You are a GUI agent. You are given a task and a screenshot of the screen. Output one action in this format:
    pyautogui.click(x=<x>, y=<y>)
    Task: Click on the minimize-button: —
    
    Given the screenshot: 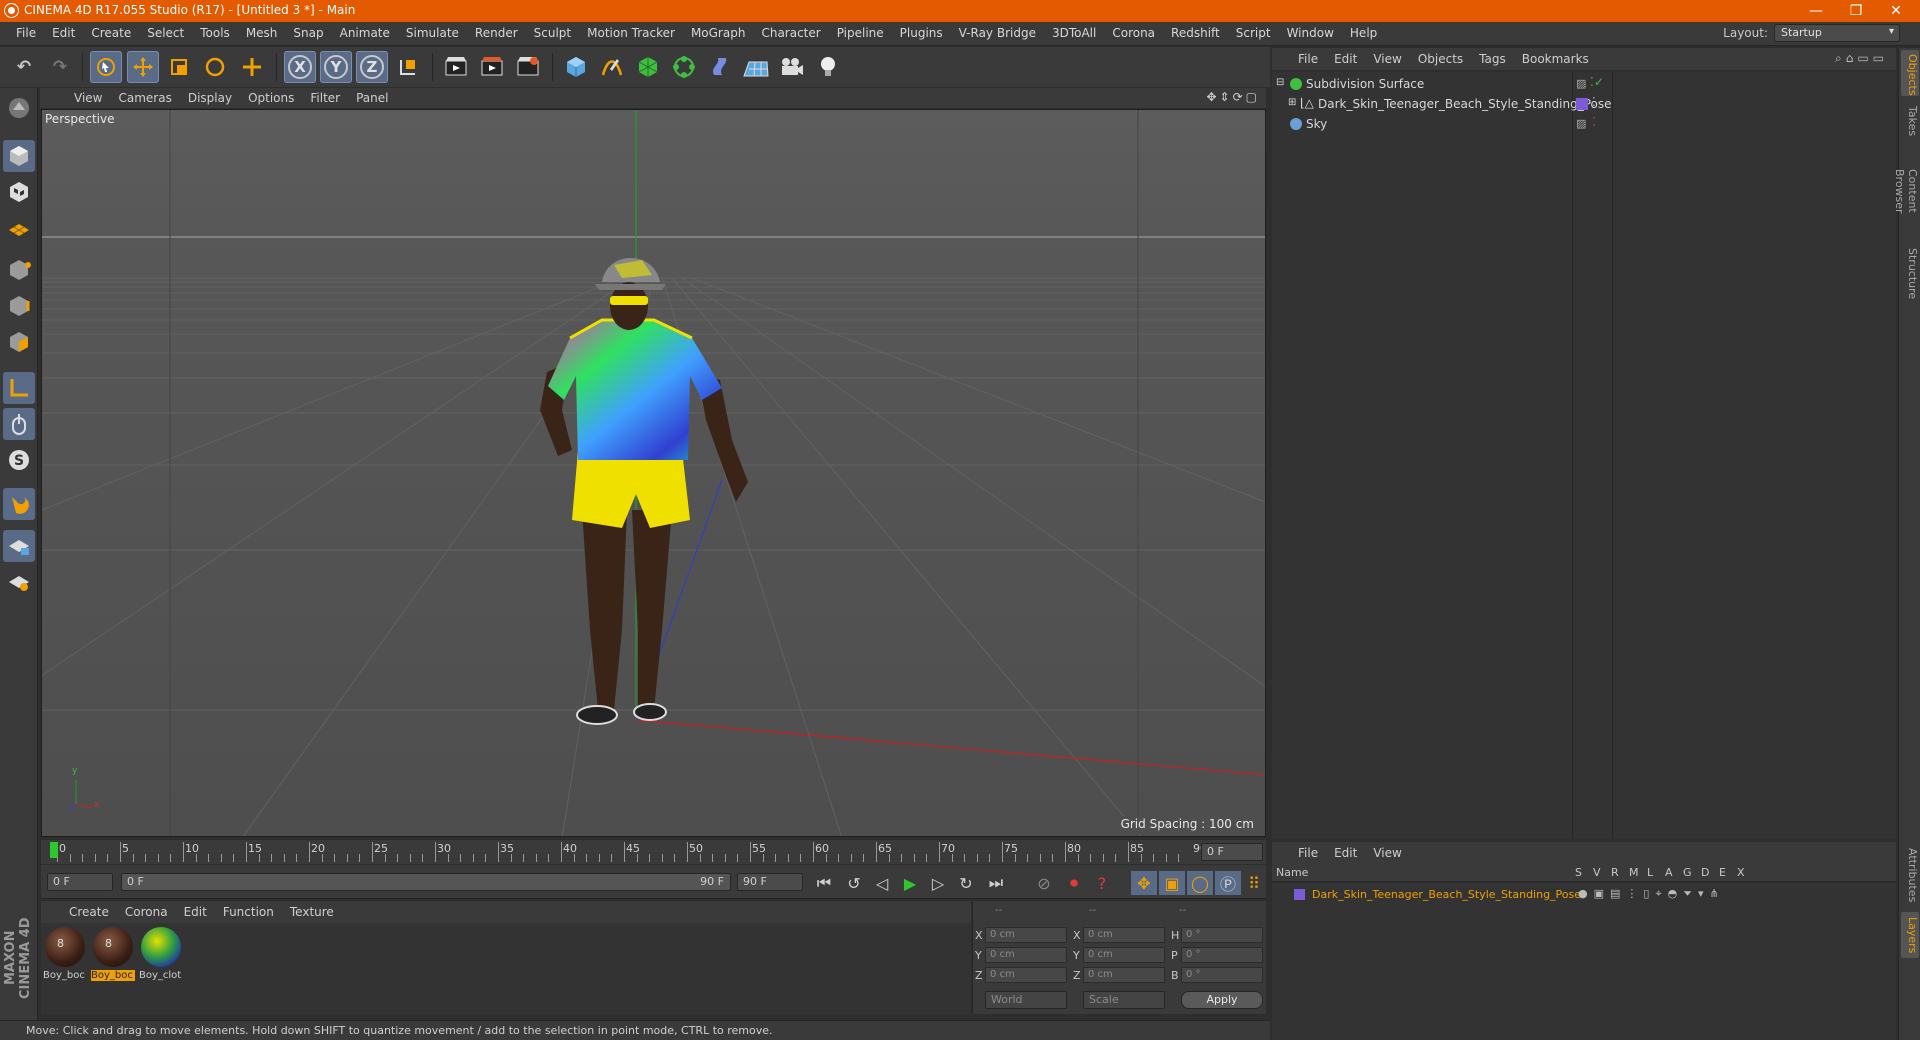 What is the action you would take?
    pyautogui.click(x=1816, y=11)
    